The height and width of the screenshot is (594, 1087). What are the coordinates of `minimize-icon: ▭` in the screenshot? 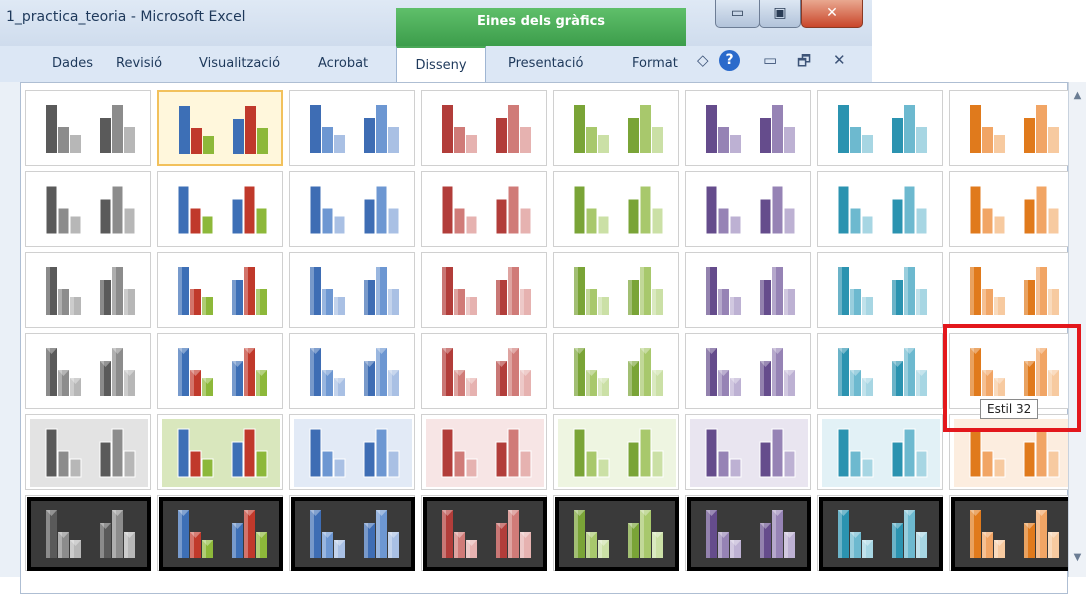 It's located at (770, 60).